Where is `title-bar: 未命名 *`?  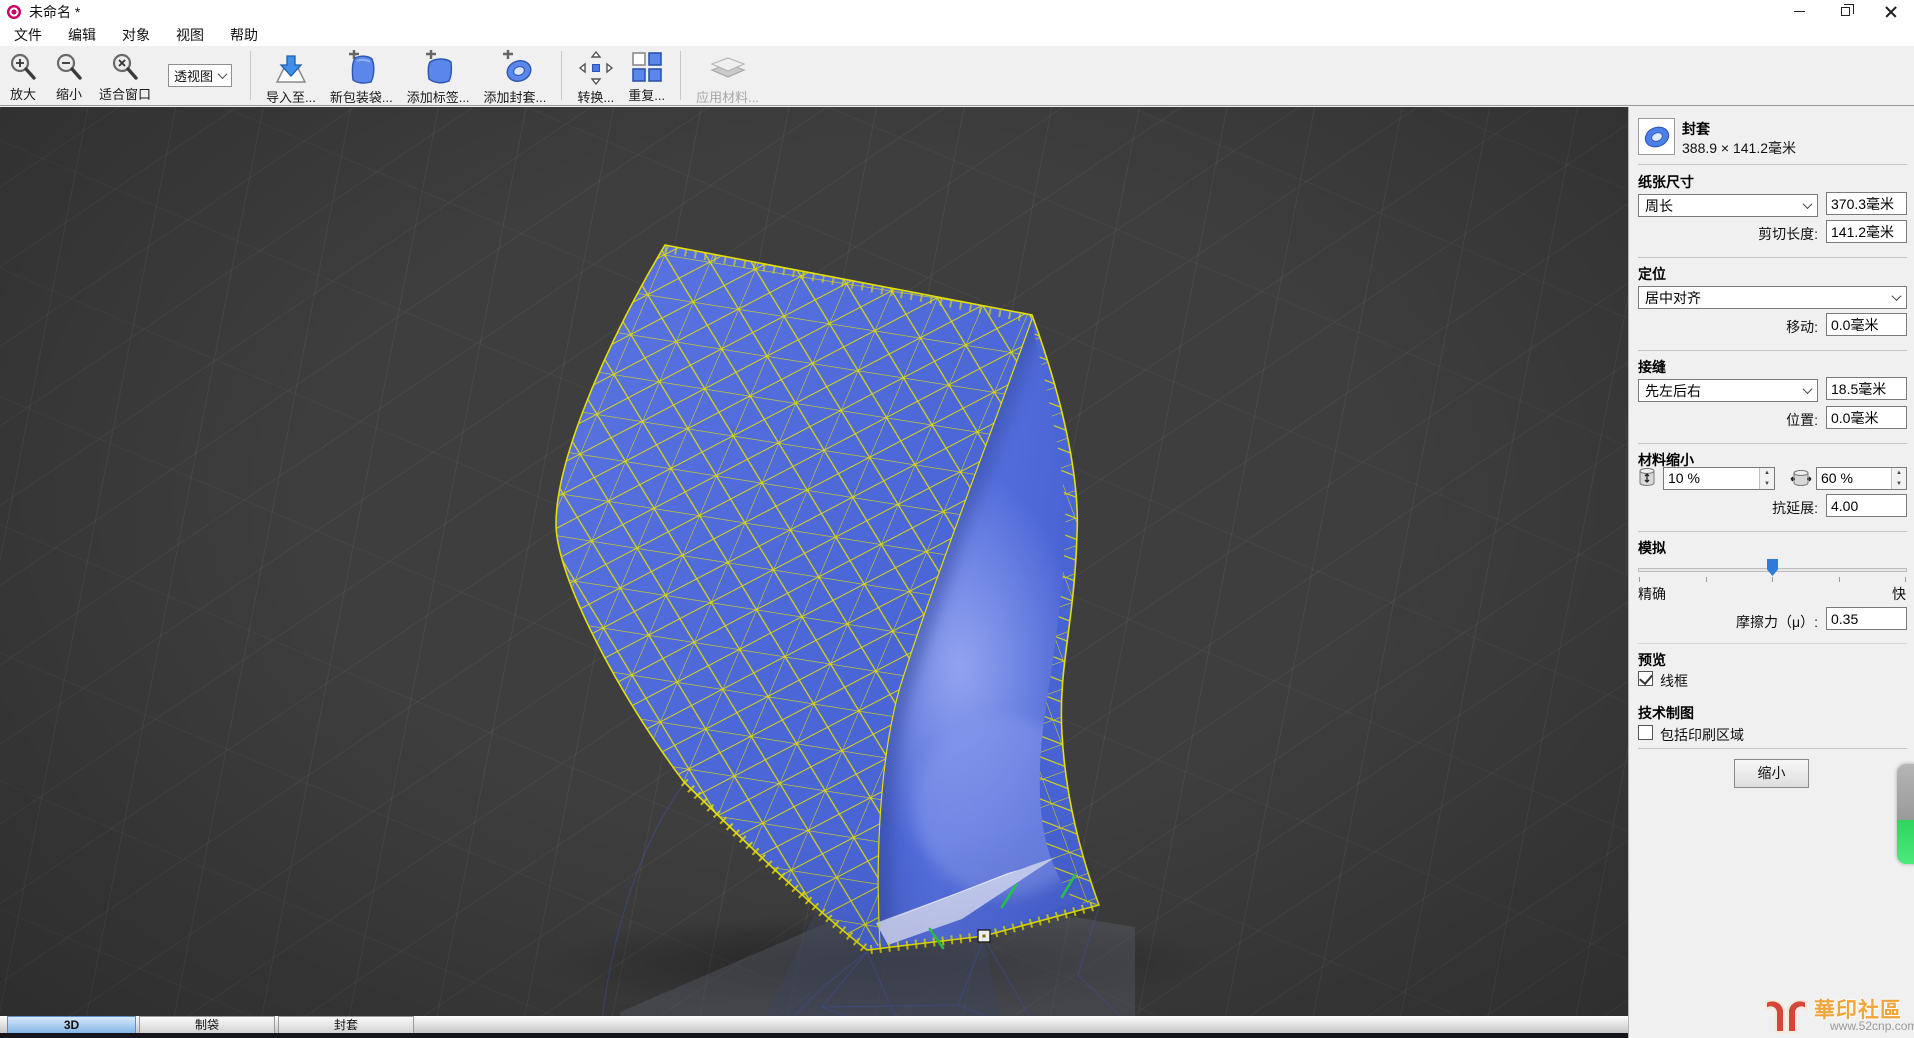
title-bar: 未命名 * is located at coordinates (957, 11).